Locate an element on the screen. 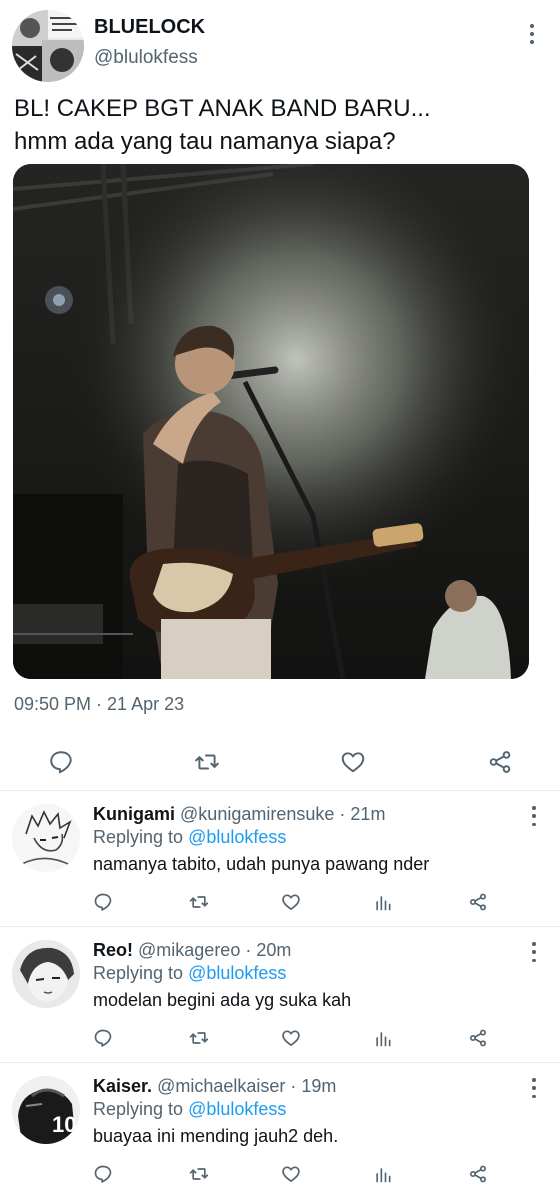 This screenshot has height=1200, width=560. avatar: 10 is located at coordinates (46, 1110).